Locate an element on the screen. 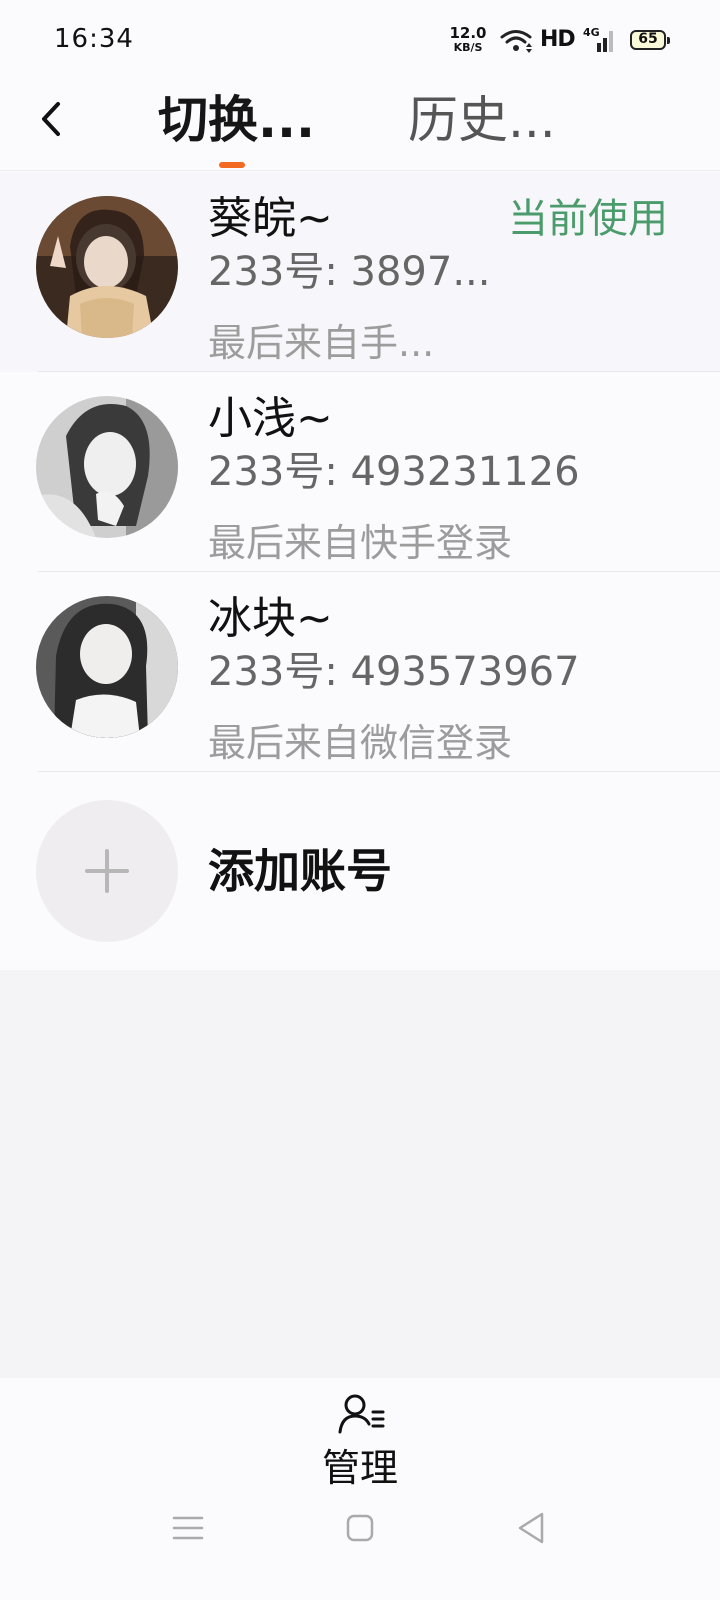 Image resolution: width=720 pixels, height=1600 pixels. account-id: 233号: 493573967 is located at coordinates (394, 672).